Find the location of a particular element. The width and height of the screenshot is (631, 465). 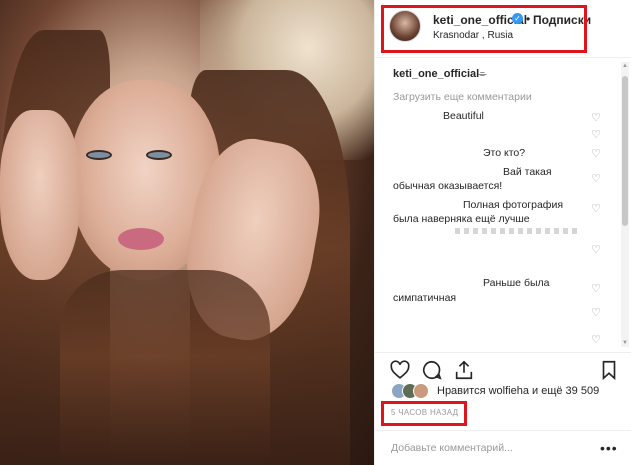

comment-bubble-icon is located at coordinates (432, 370).